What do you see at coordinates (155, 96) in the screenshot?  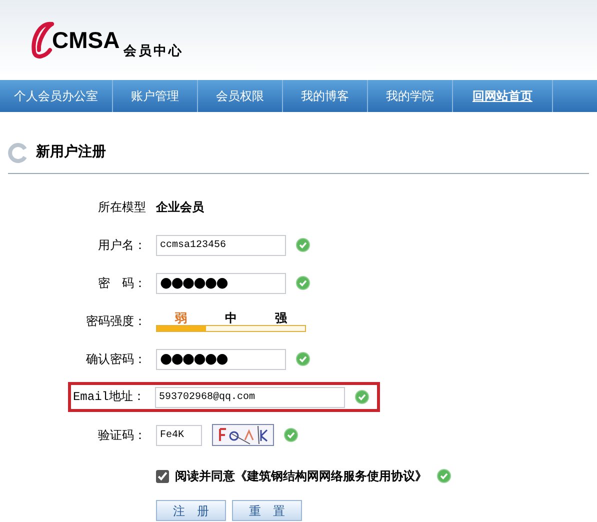 I see `nav-tab: 账户管理` at bounding box center [155, 96].